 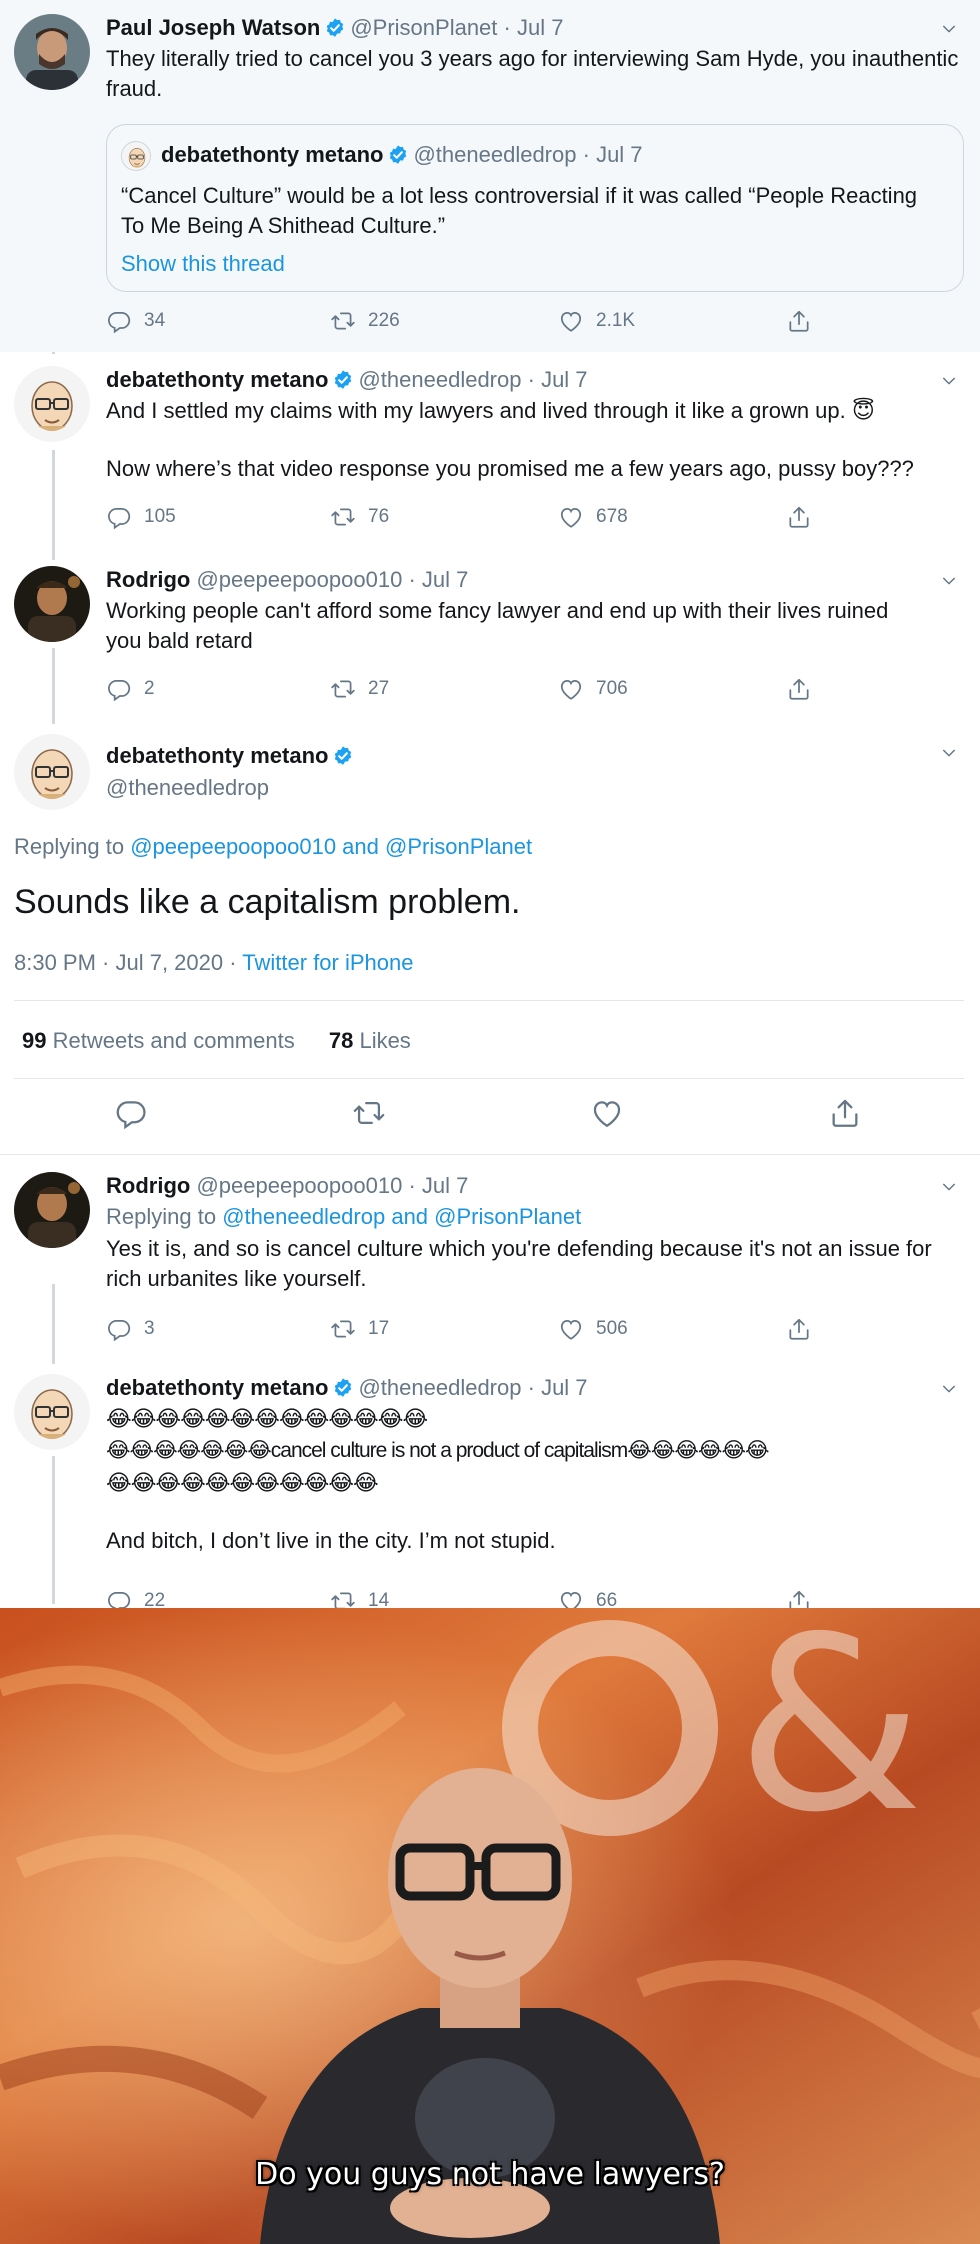 I want to click on author-name: Paul Joseph Watson, so click(x=213, y=27).